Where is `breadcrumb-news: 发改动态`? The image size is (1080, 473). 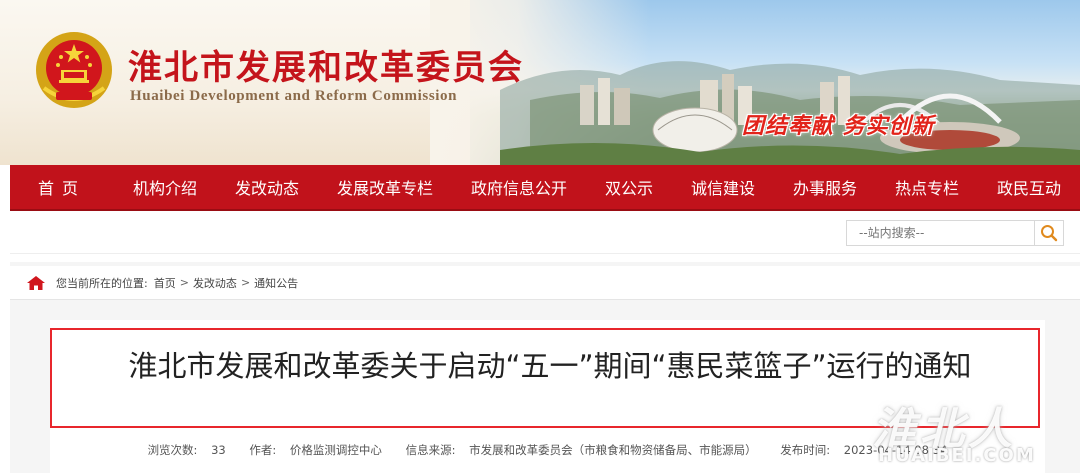 breadcrumb-news: 发改动态 is located at coordinates (215, 283).